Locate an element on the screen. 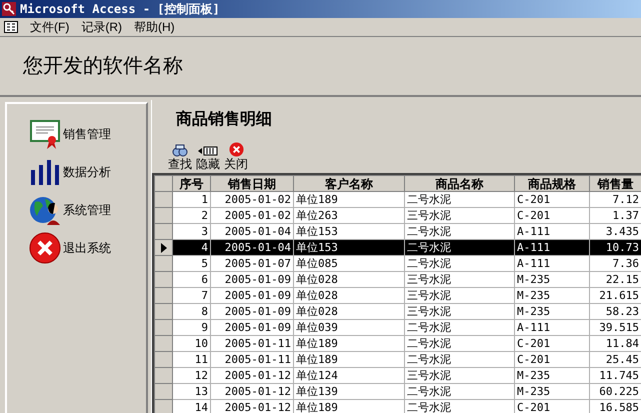 The image size is (641, 413). current-row-icon is located at coordinates (164, 247).